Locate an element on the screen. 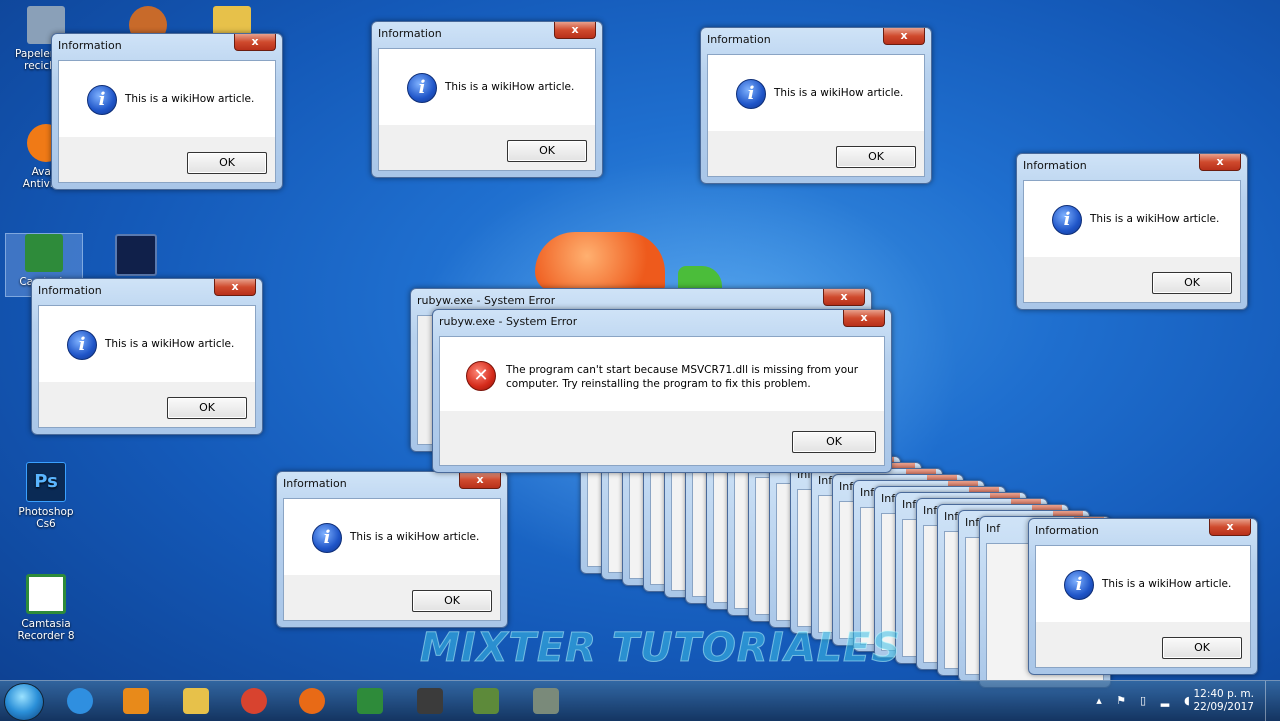  taskbar-button-media-player is located at coordinates (136, 701).